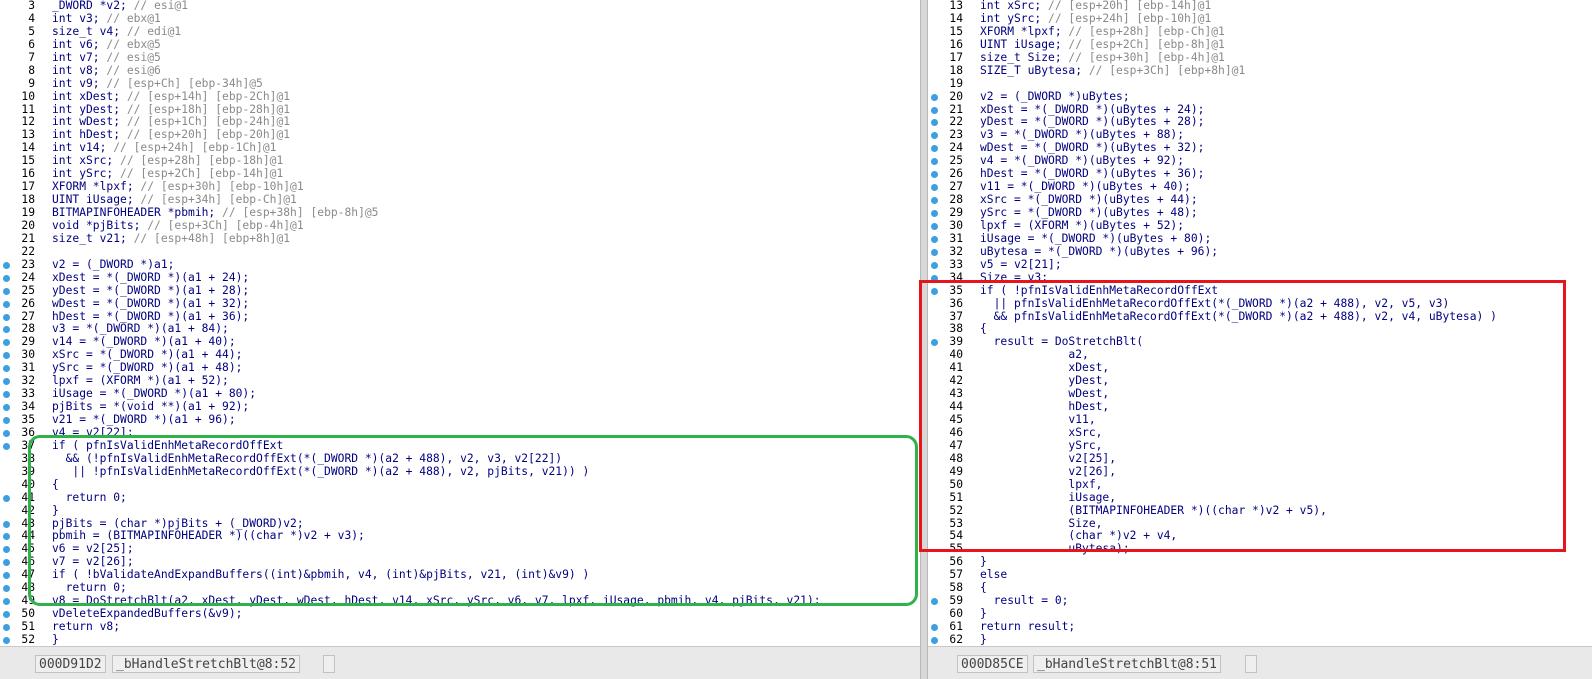 This screenshot has height=679, width=1592. What do you see at coordinates (151, 277) in the screenshot?
I see `code-statement: xDest = *(_DWORD *)(a1 + 24);` at bounding box center [151, 277].